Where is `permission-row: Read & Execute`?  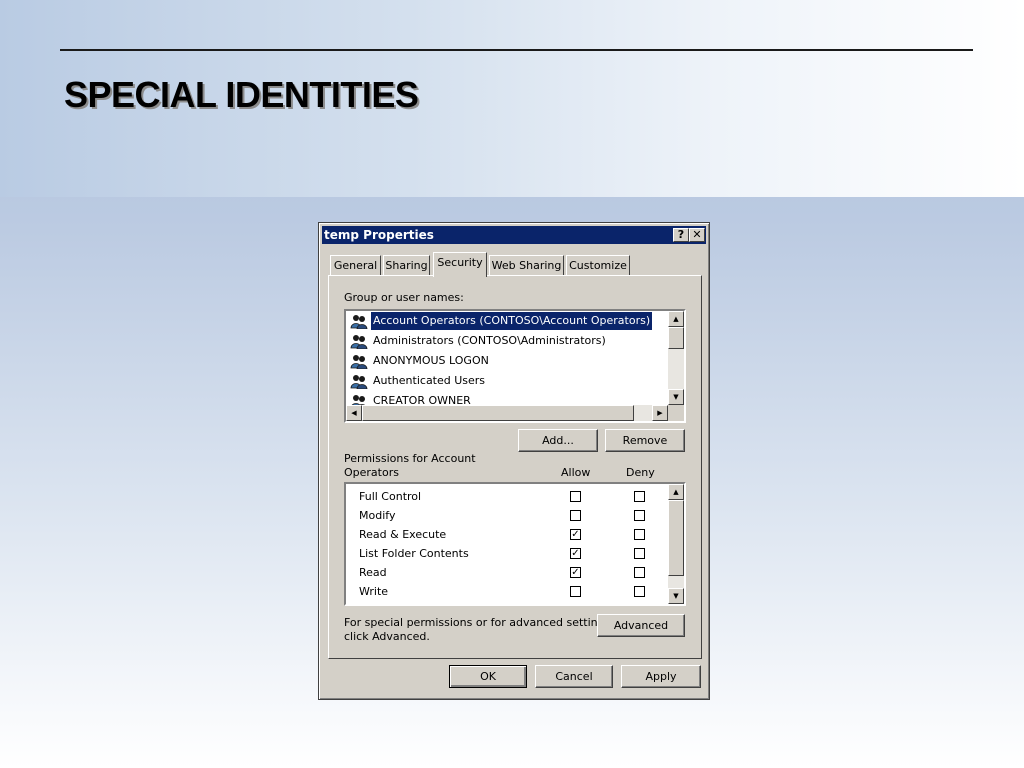 permission-row: Read & Execute is located at coordinates (402, 534).